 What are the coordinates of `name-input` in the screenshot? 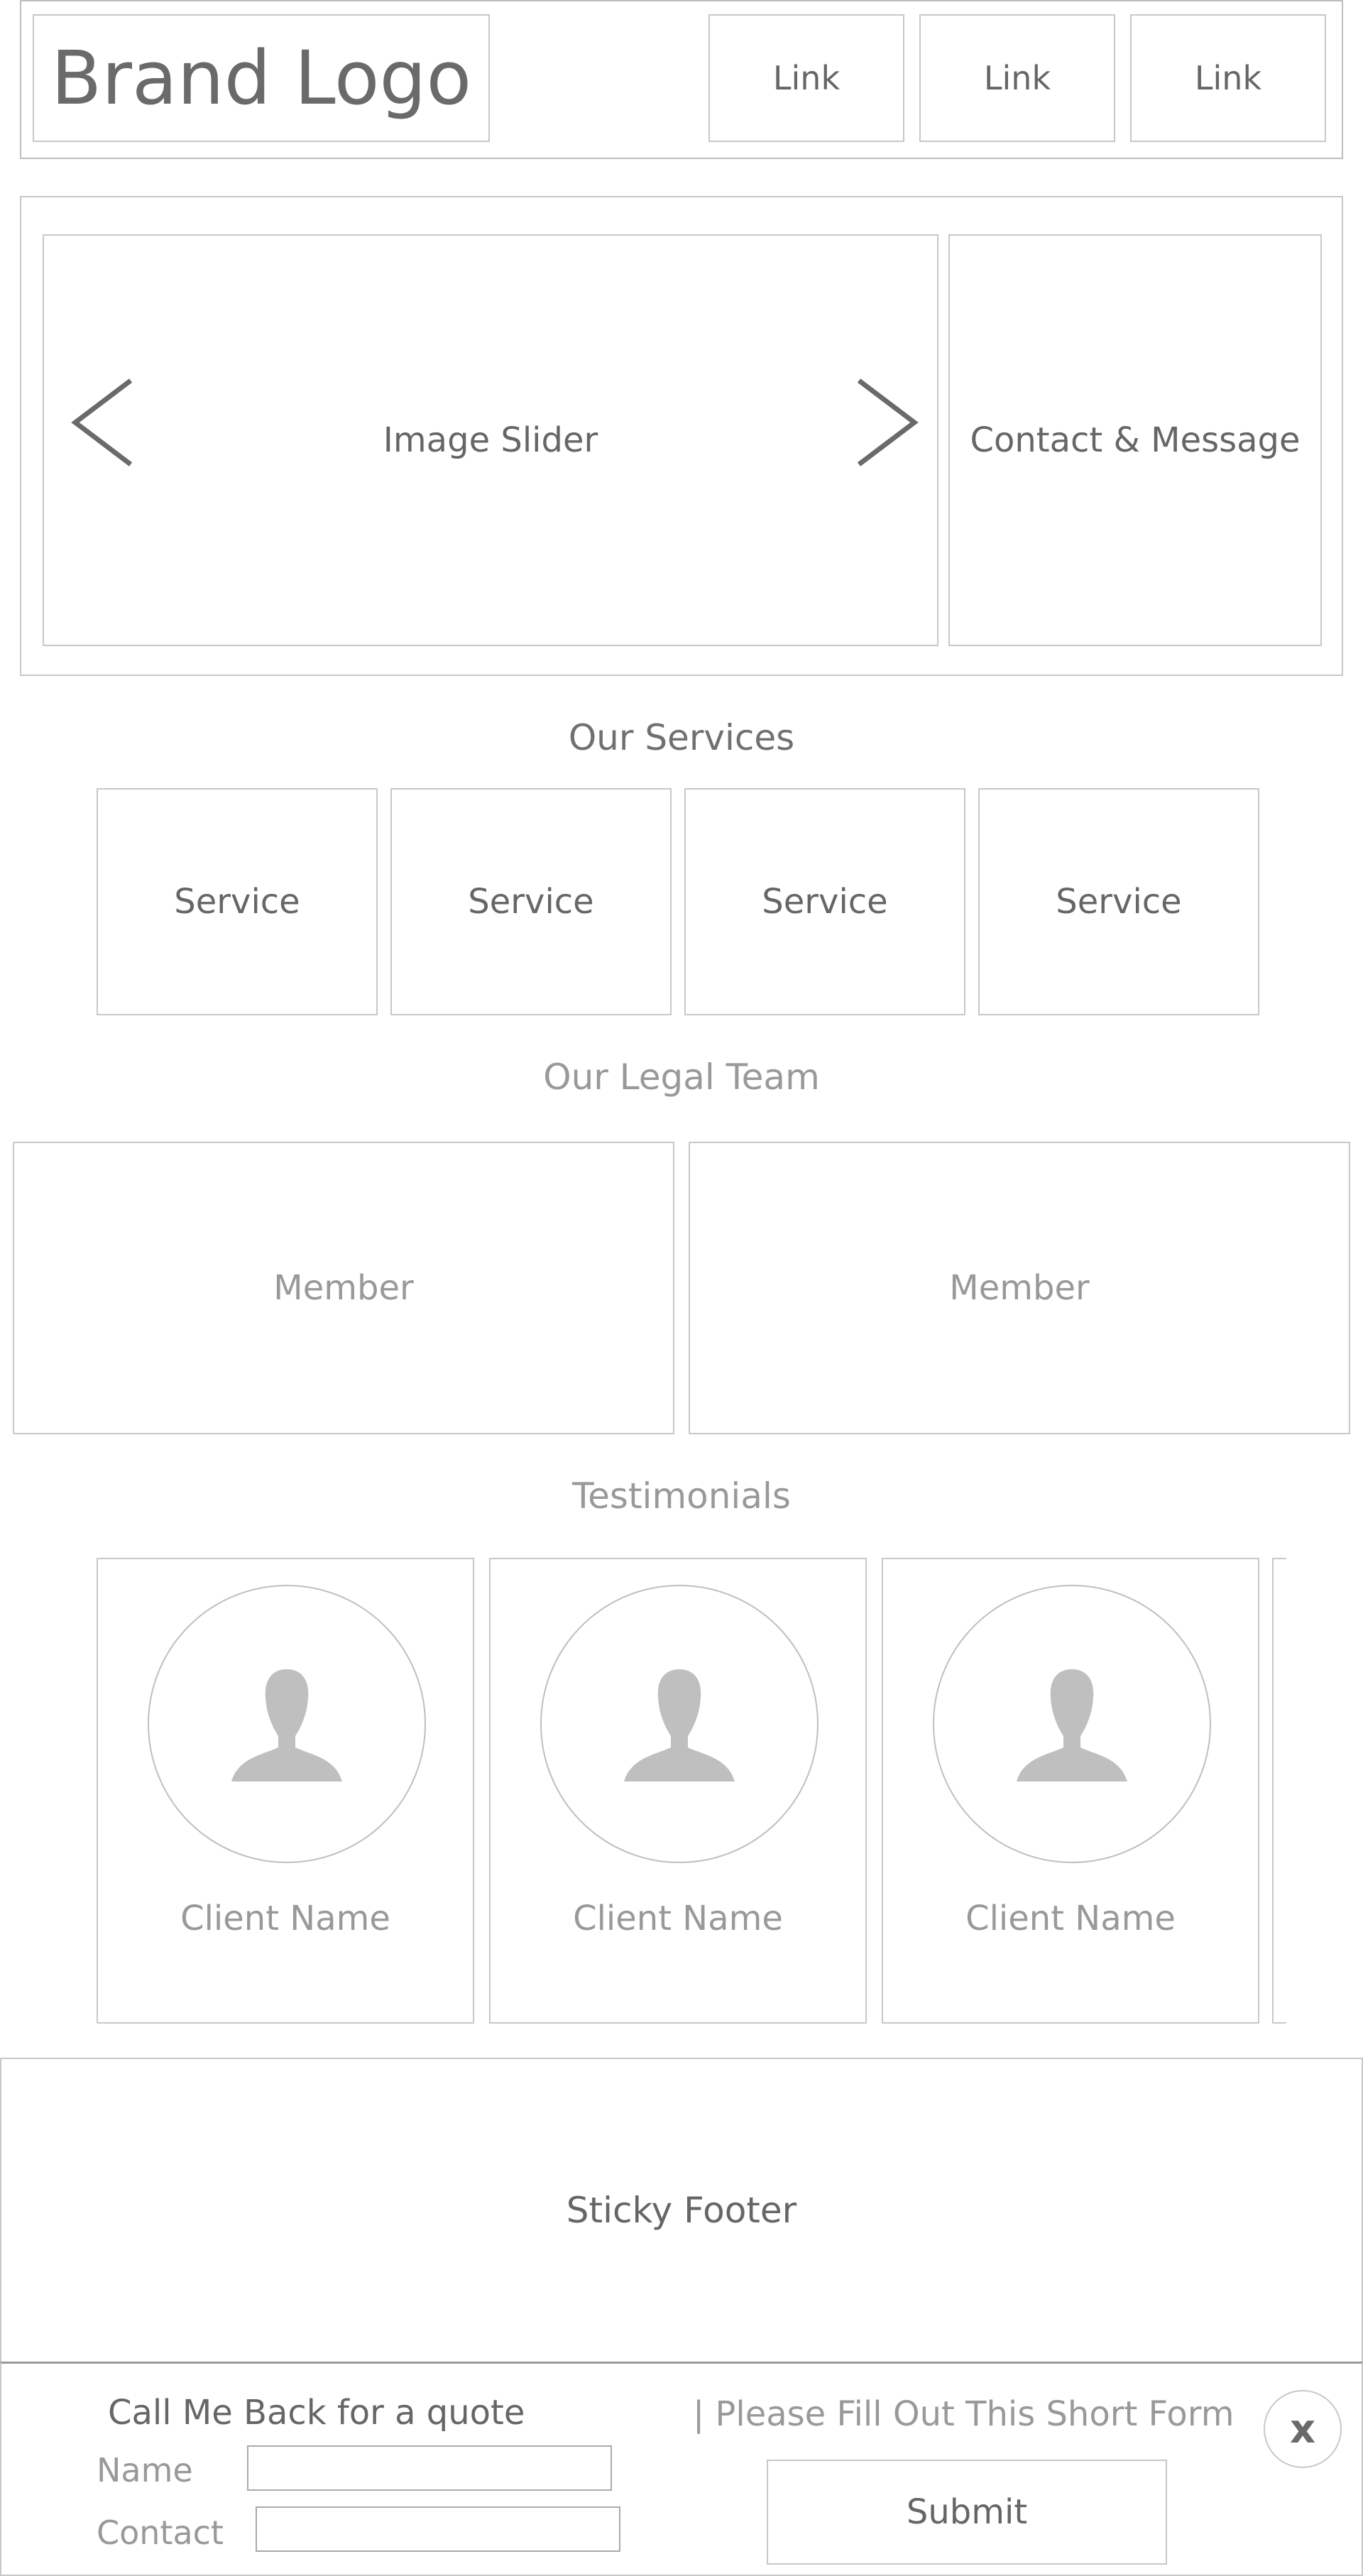 It's located at (429, 2468).